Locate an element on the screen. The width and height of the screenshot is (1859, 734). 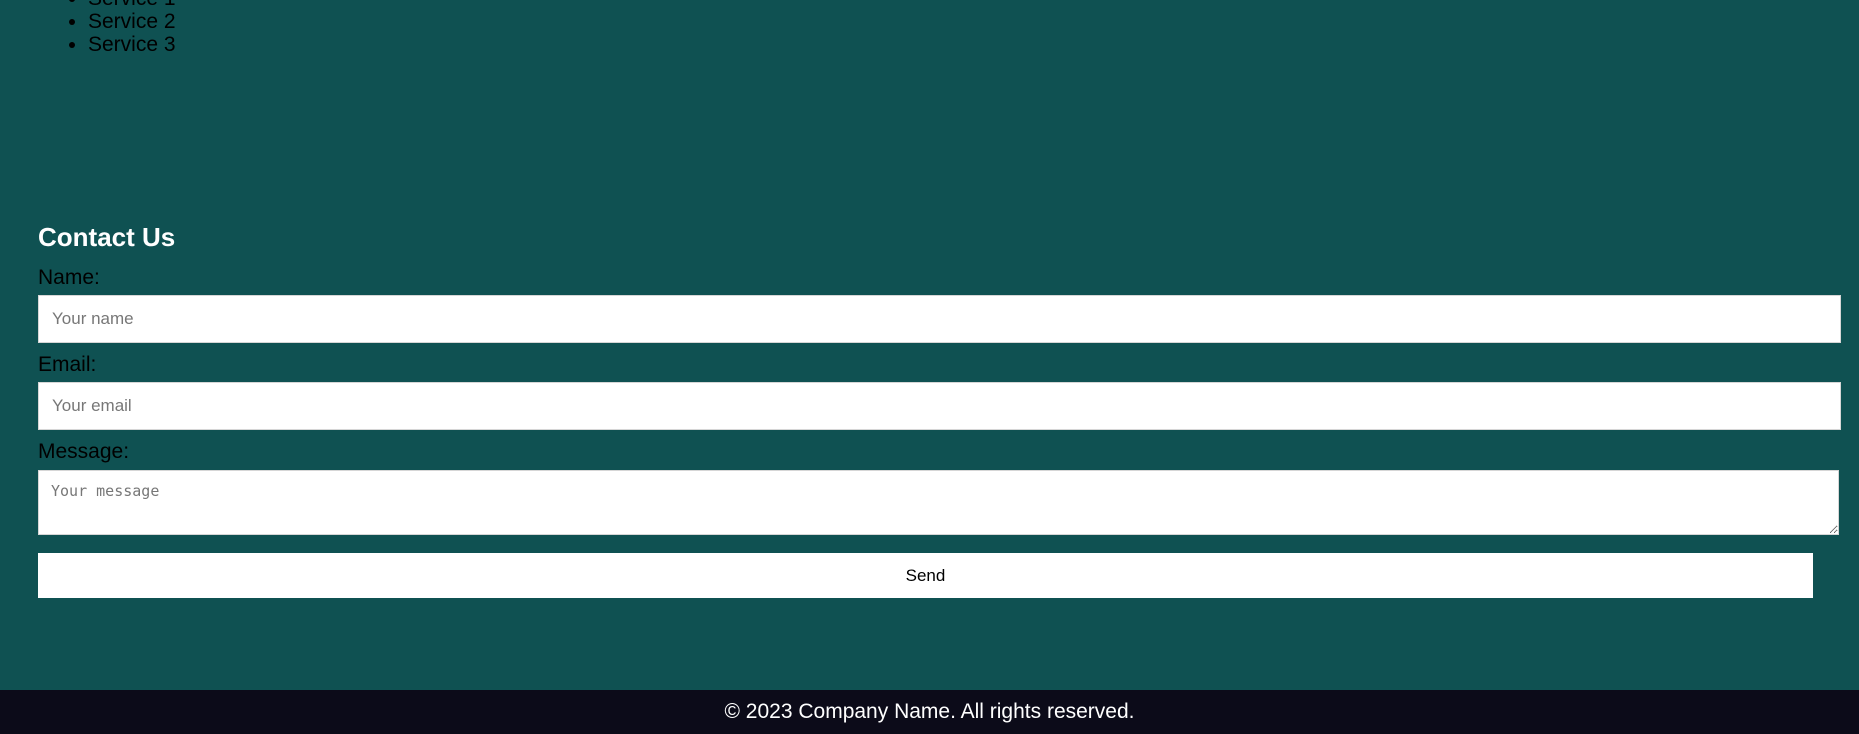
email-label: Email: is located at coordinates (67, 364).